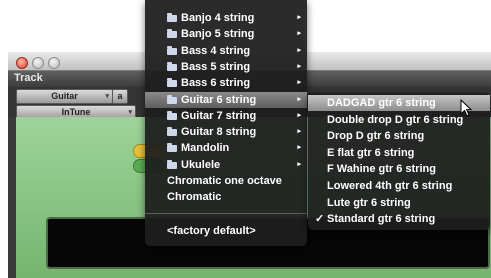 The height and width of the screenshot is (278, 491). I want to click on instrument-dropdown: Guitar ▾, so click(64, 96).